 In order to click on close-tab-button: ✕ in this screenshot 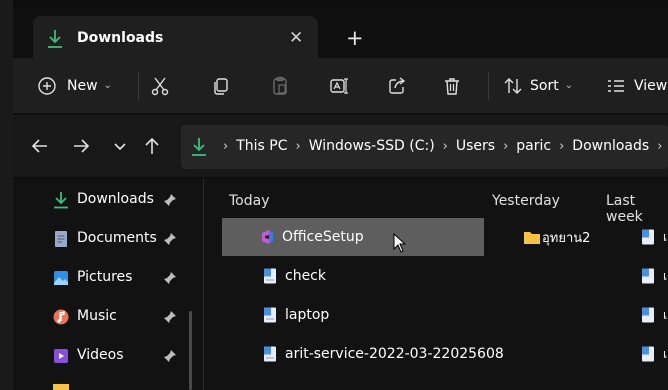, I will do `click(296, 38)`.